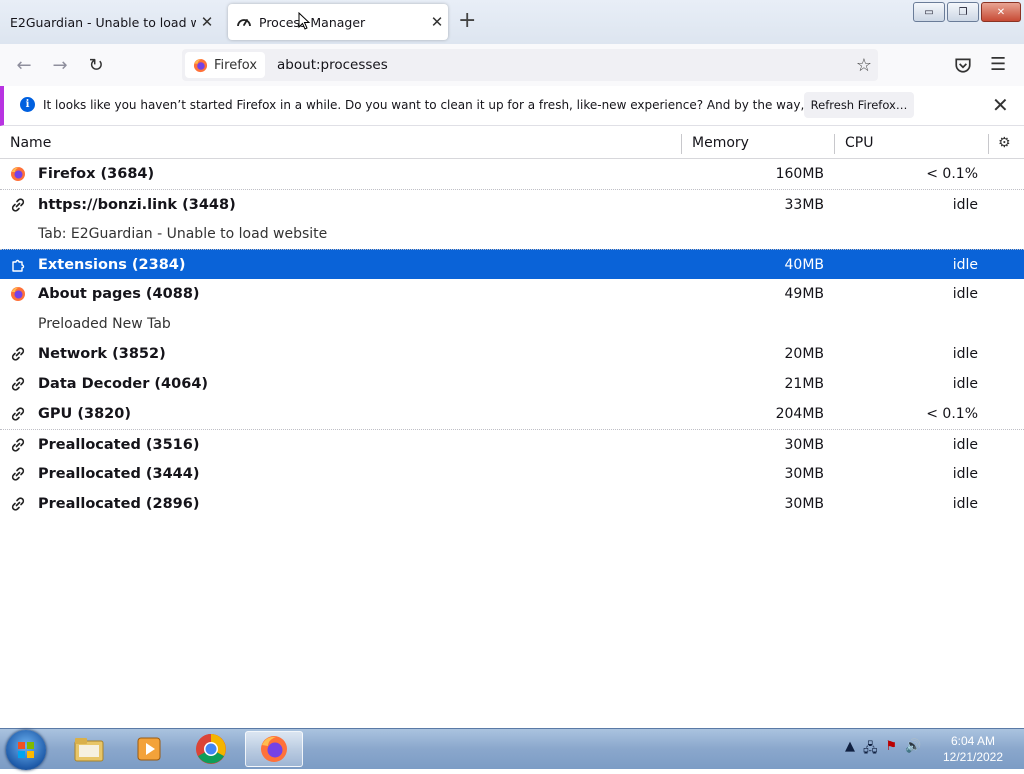  Describe the element at coordinates (512, 384) in the screenshot. I see `table-row: Data Decoder (4064) 21MB idle` at that location.